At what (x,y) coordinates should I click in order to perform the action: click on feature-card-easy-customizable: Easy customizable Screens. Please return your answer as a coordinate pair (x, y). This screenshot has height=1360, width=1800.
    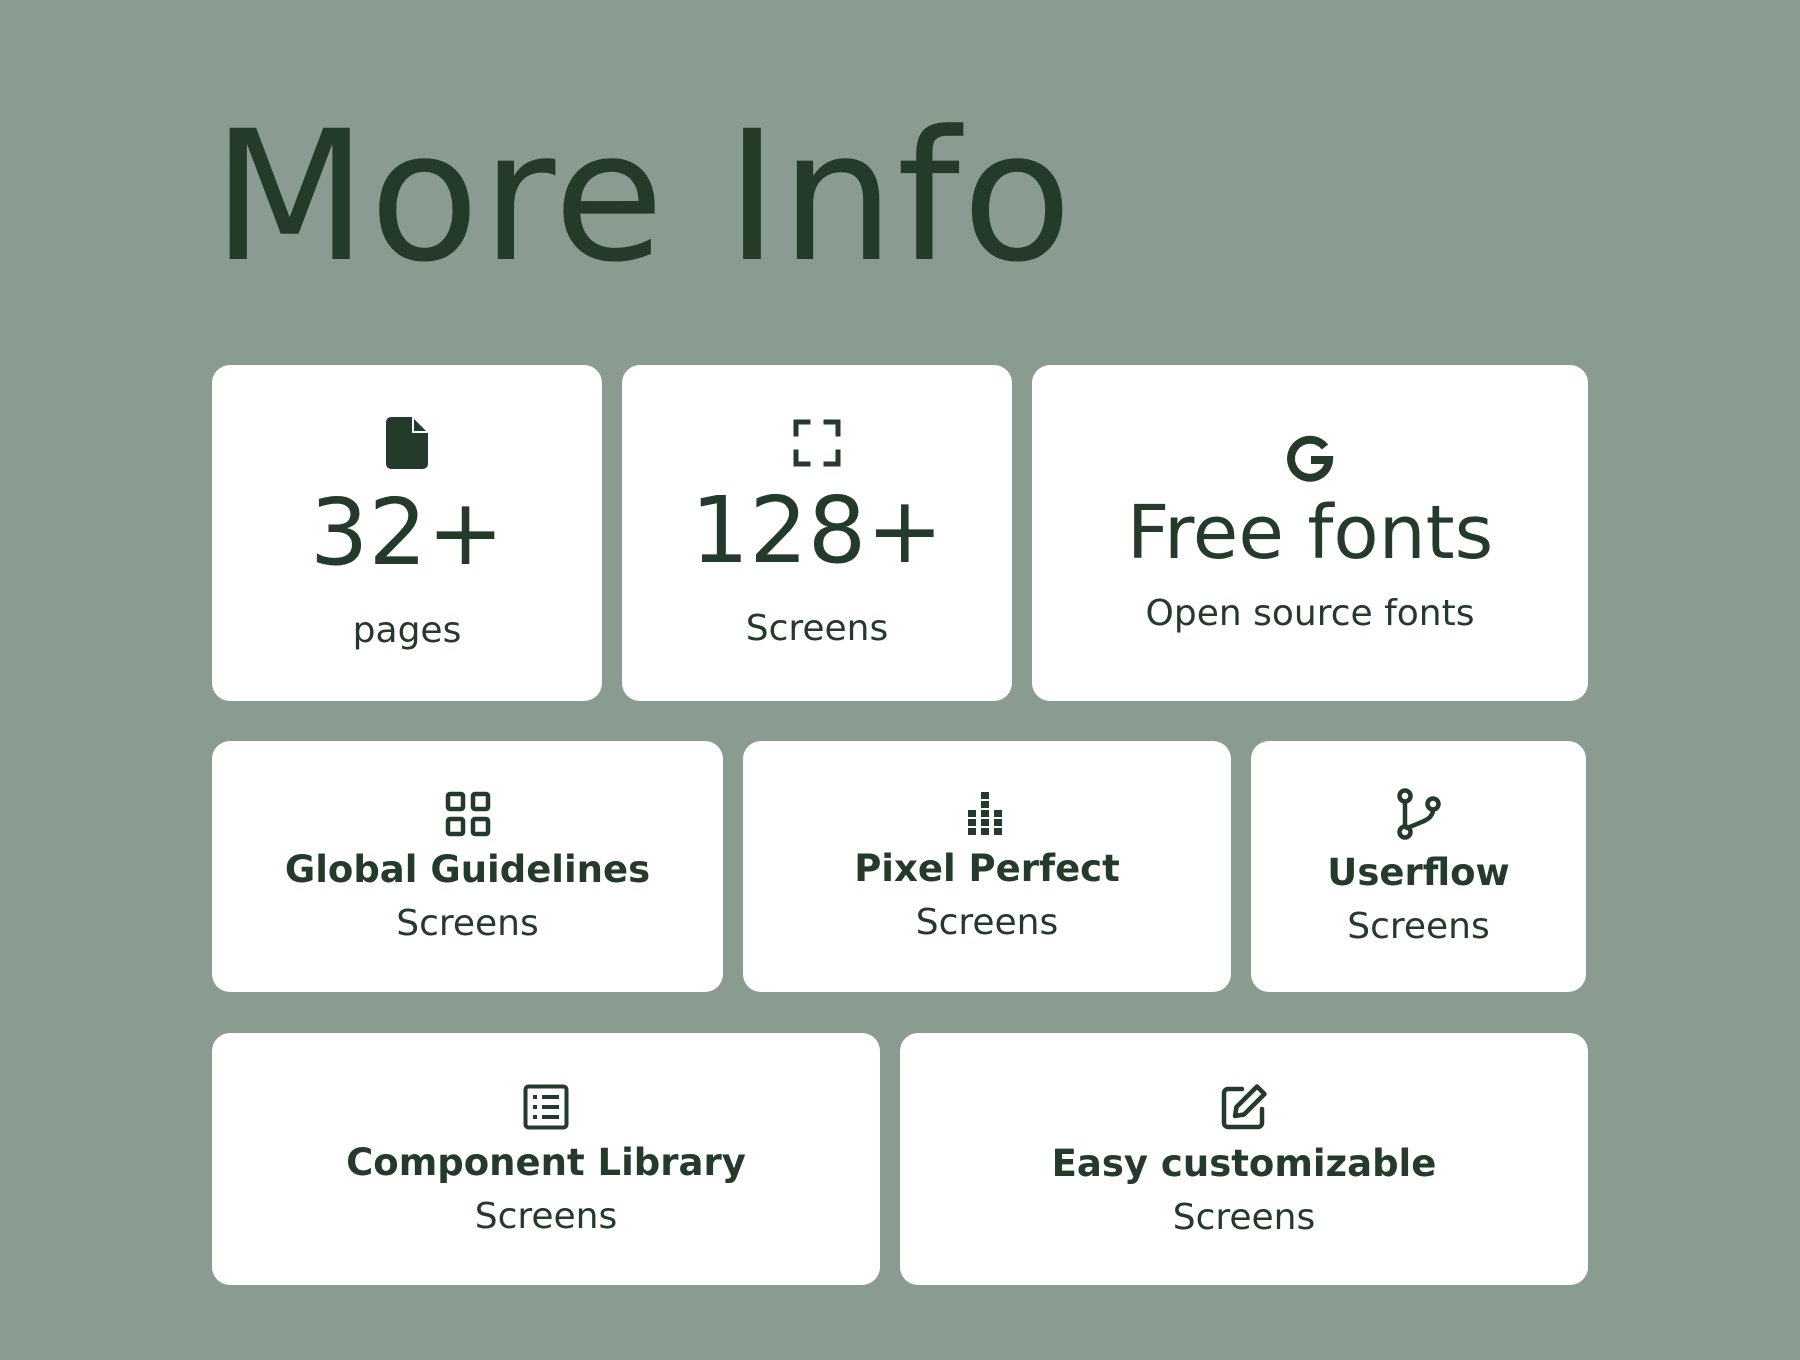
    Looking at the image, I should click on (1244, 1159).